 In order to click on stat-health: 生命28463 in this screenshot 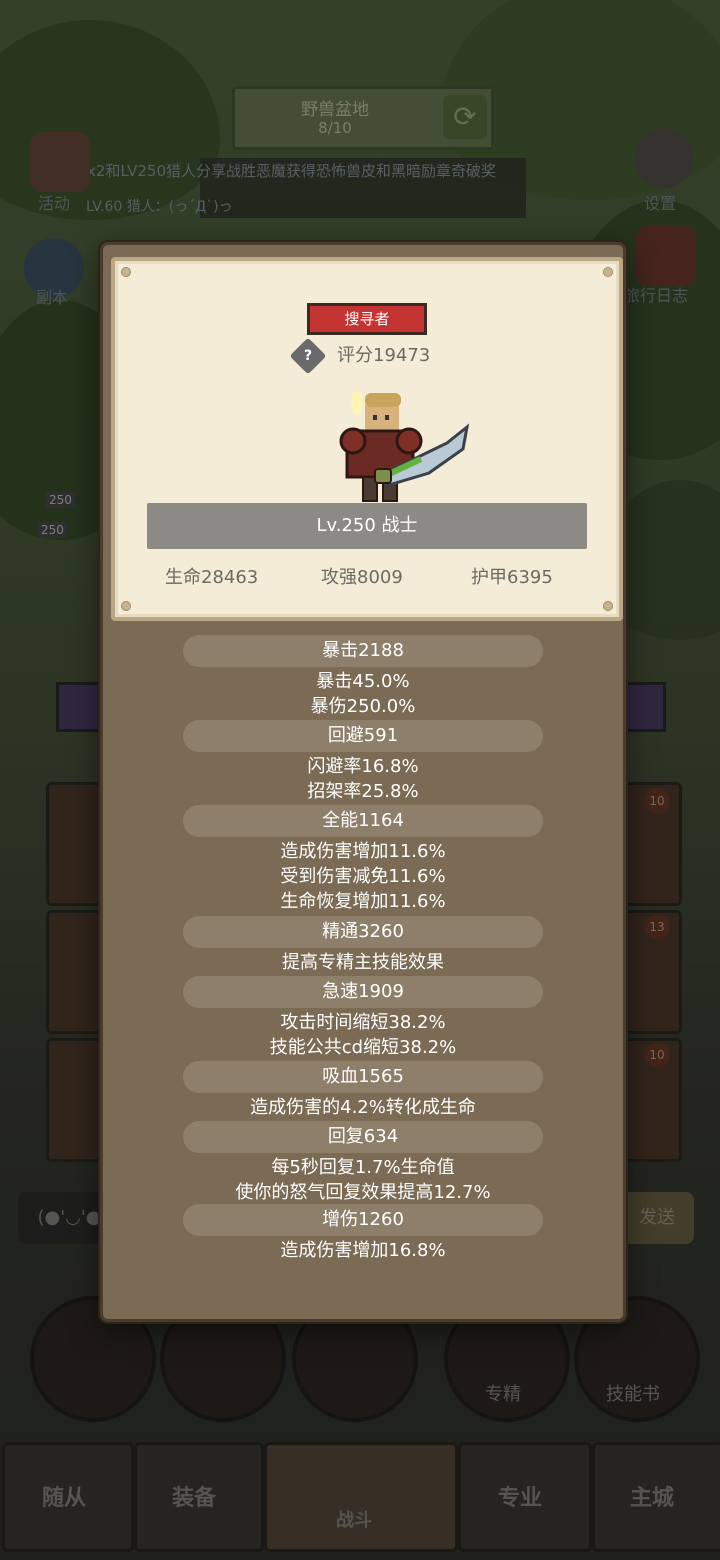, I will do `click(212, 577)`.